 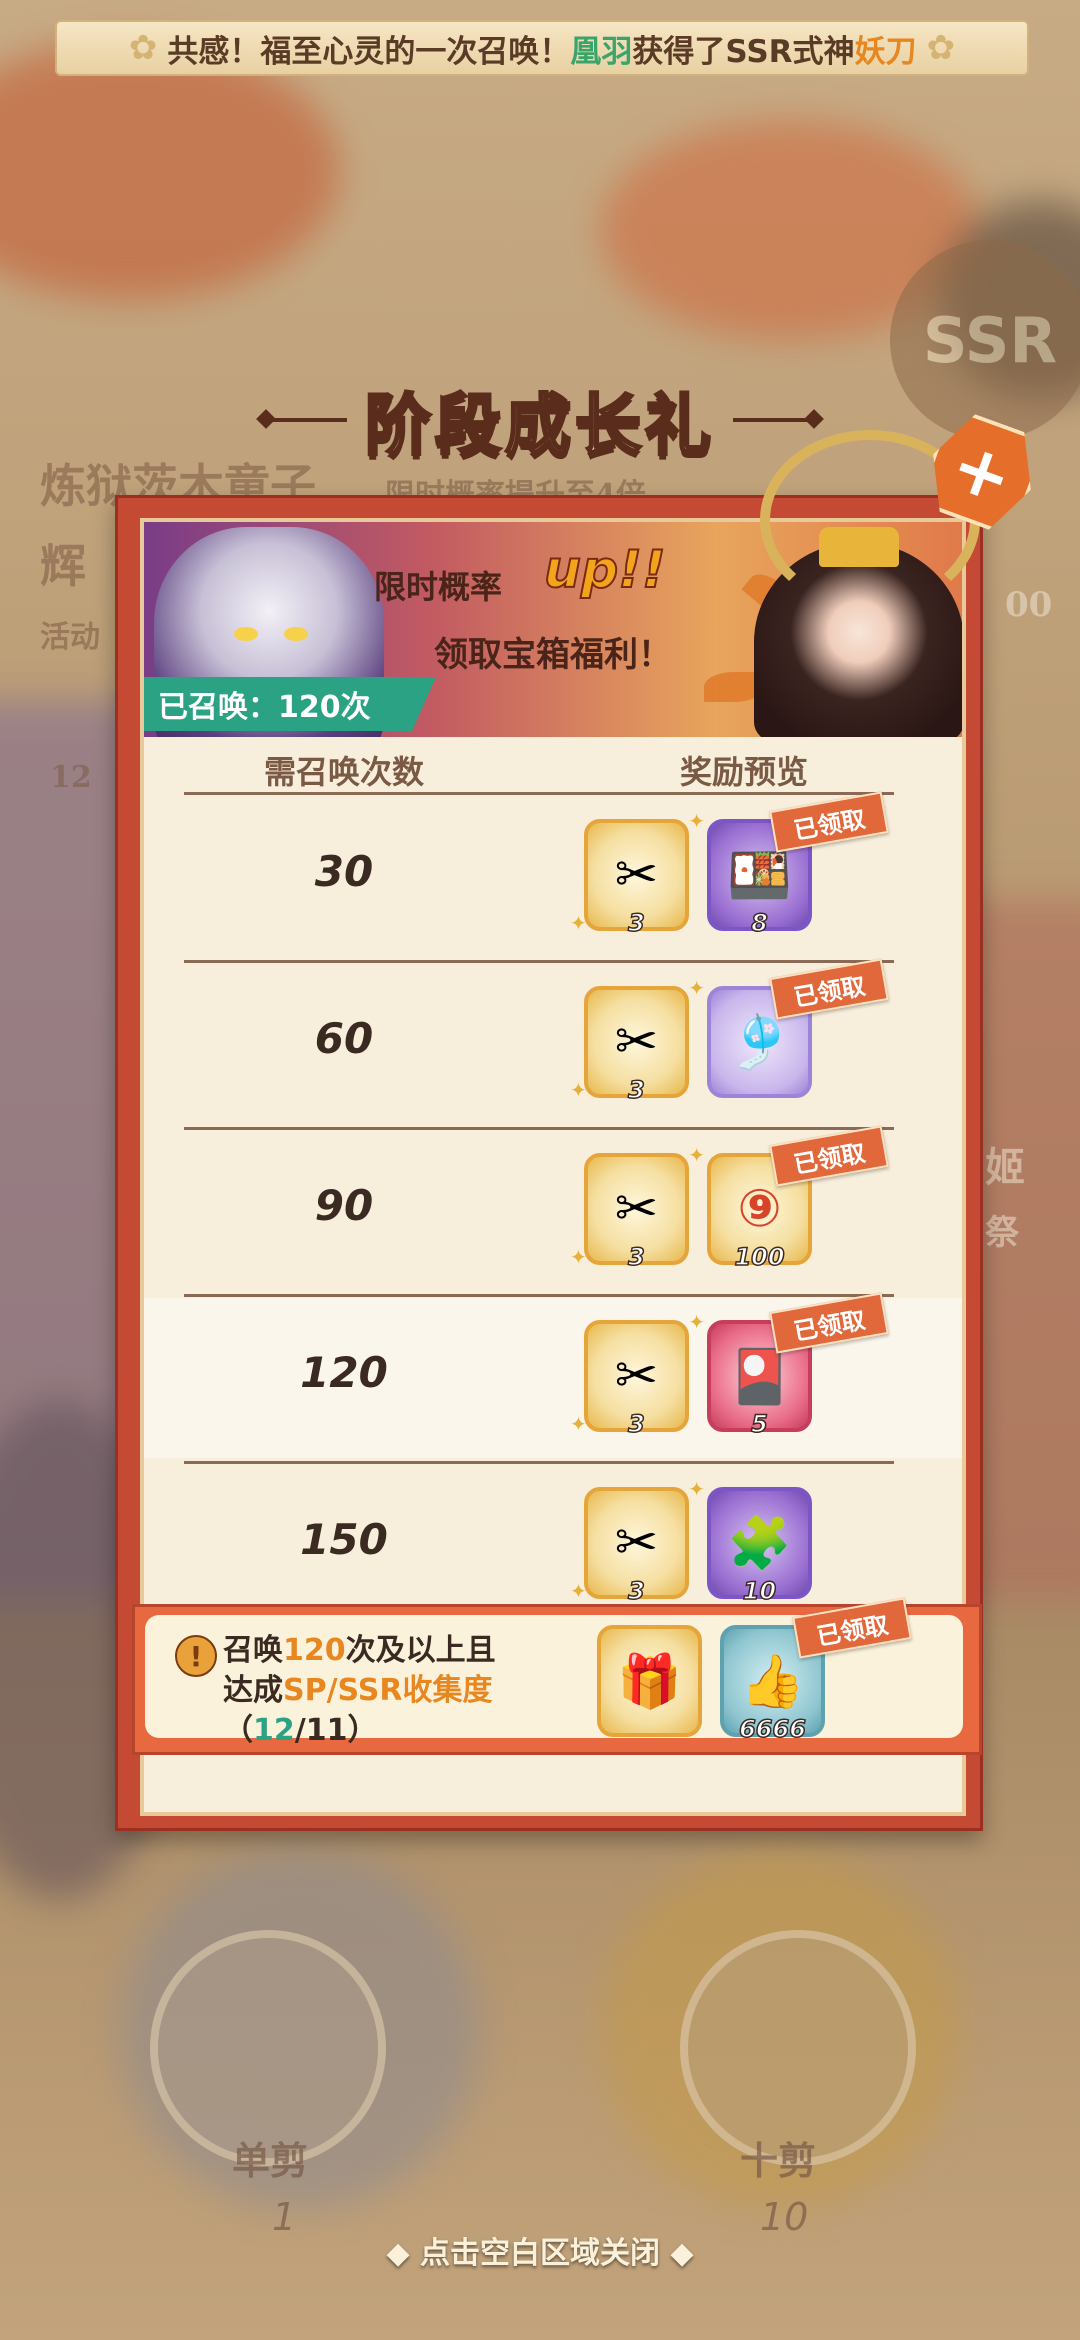 I want to click on reward-qty: 8, so click(x=759, y=923).